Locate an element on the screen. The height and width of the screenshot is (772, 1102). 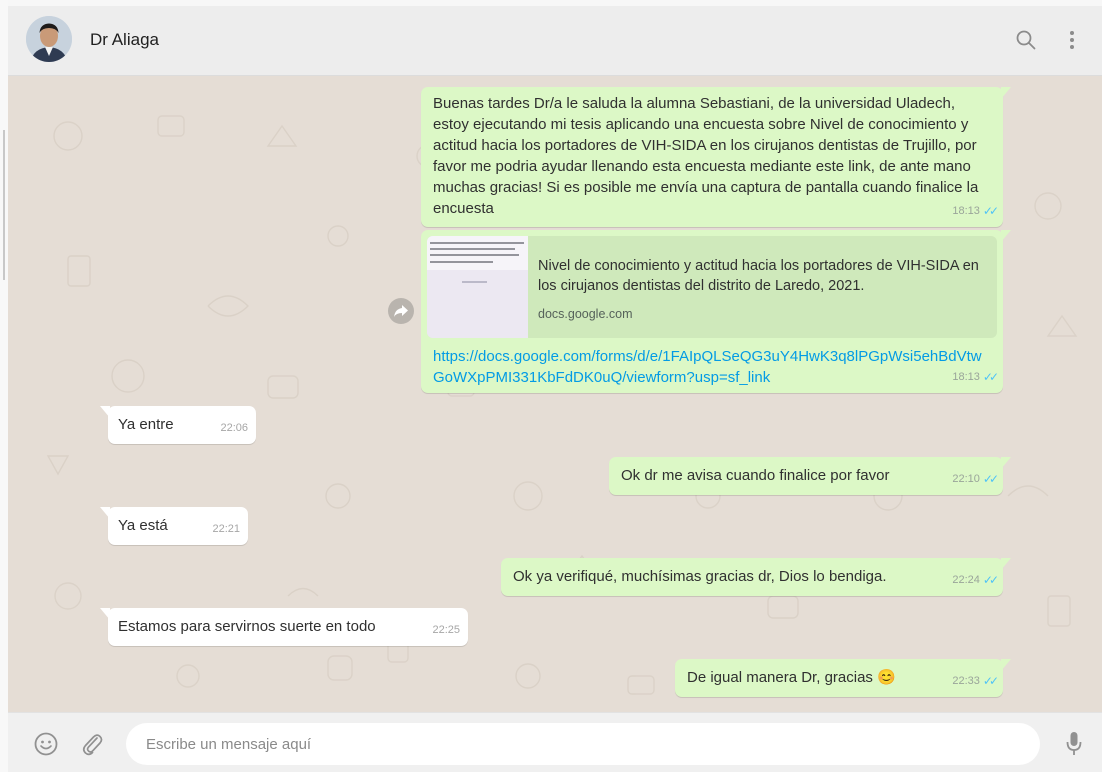
forward-icon is located at coordinates (401, 311).